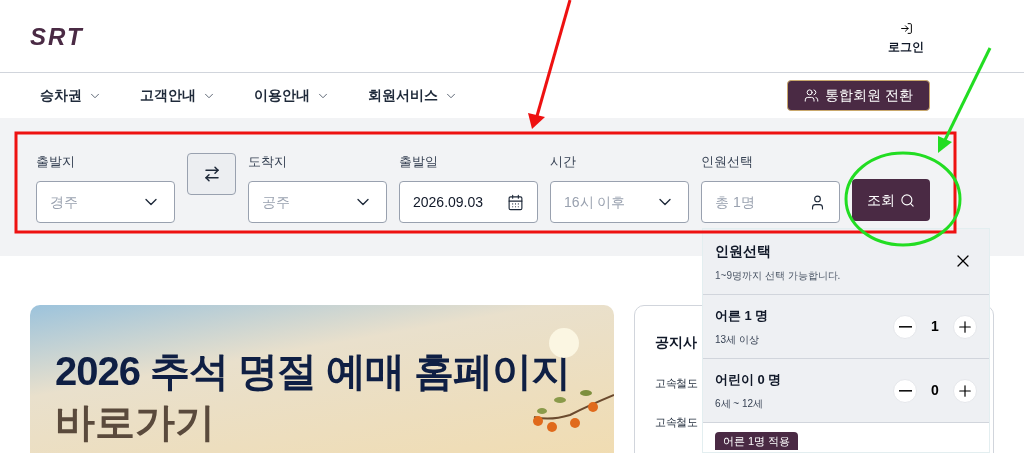 The image size is (1024, 453). What do you see at coordinates (595, 202) in the screenshot?
I see `field-value: 16시 이후` at bounding box center [595, 202].